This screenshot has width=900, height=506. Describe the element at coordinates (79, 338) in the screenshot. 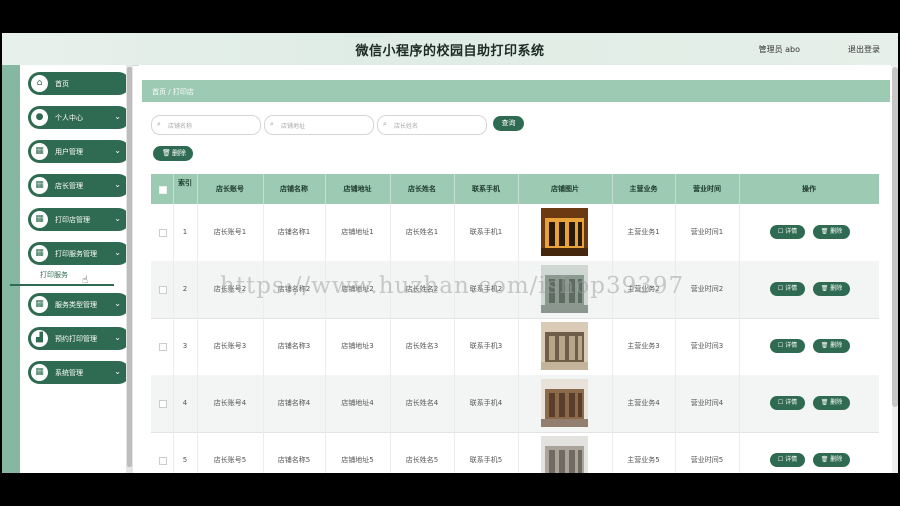

I see `sidebar-item-appointments: ▟ 预约打印管理 ⌄` at that location.